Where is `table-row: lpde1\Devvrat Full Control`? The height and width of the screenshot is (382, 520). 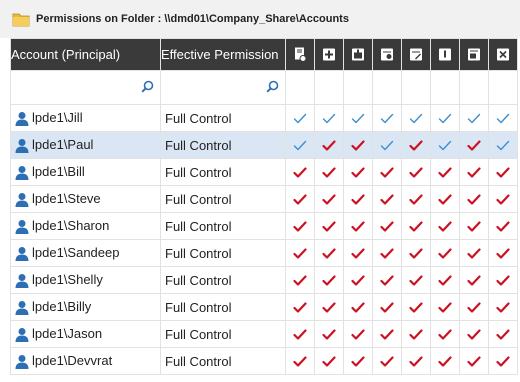
table-row: lpde1\Devvrat Full Control is located at coordinates (264, 361).